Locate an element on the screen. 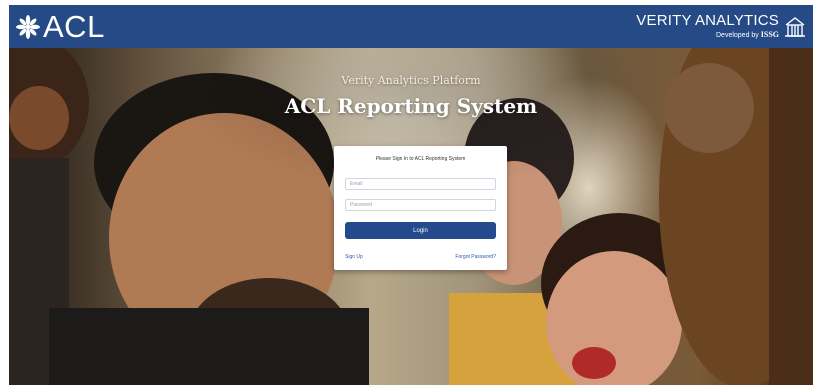 This screenshot has height=387, width=817. verity-analytics-logo: VERITY ANALYTICS Developed by ISSG is located at coordinates (724, 26).